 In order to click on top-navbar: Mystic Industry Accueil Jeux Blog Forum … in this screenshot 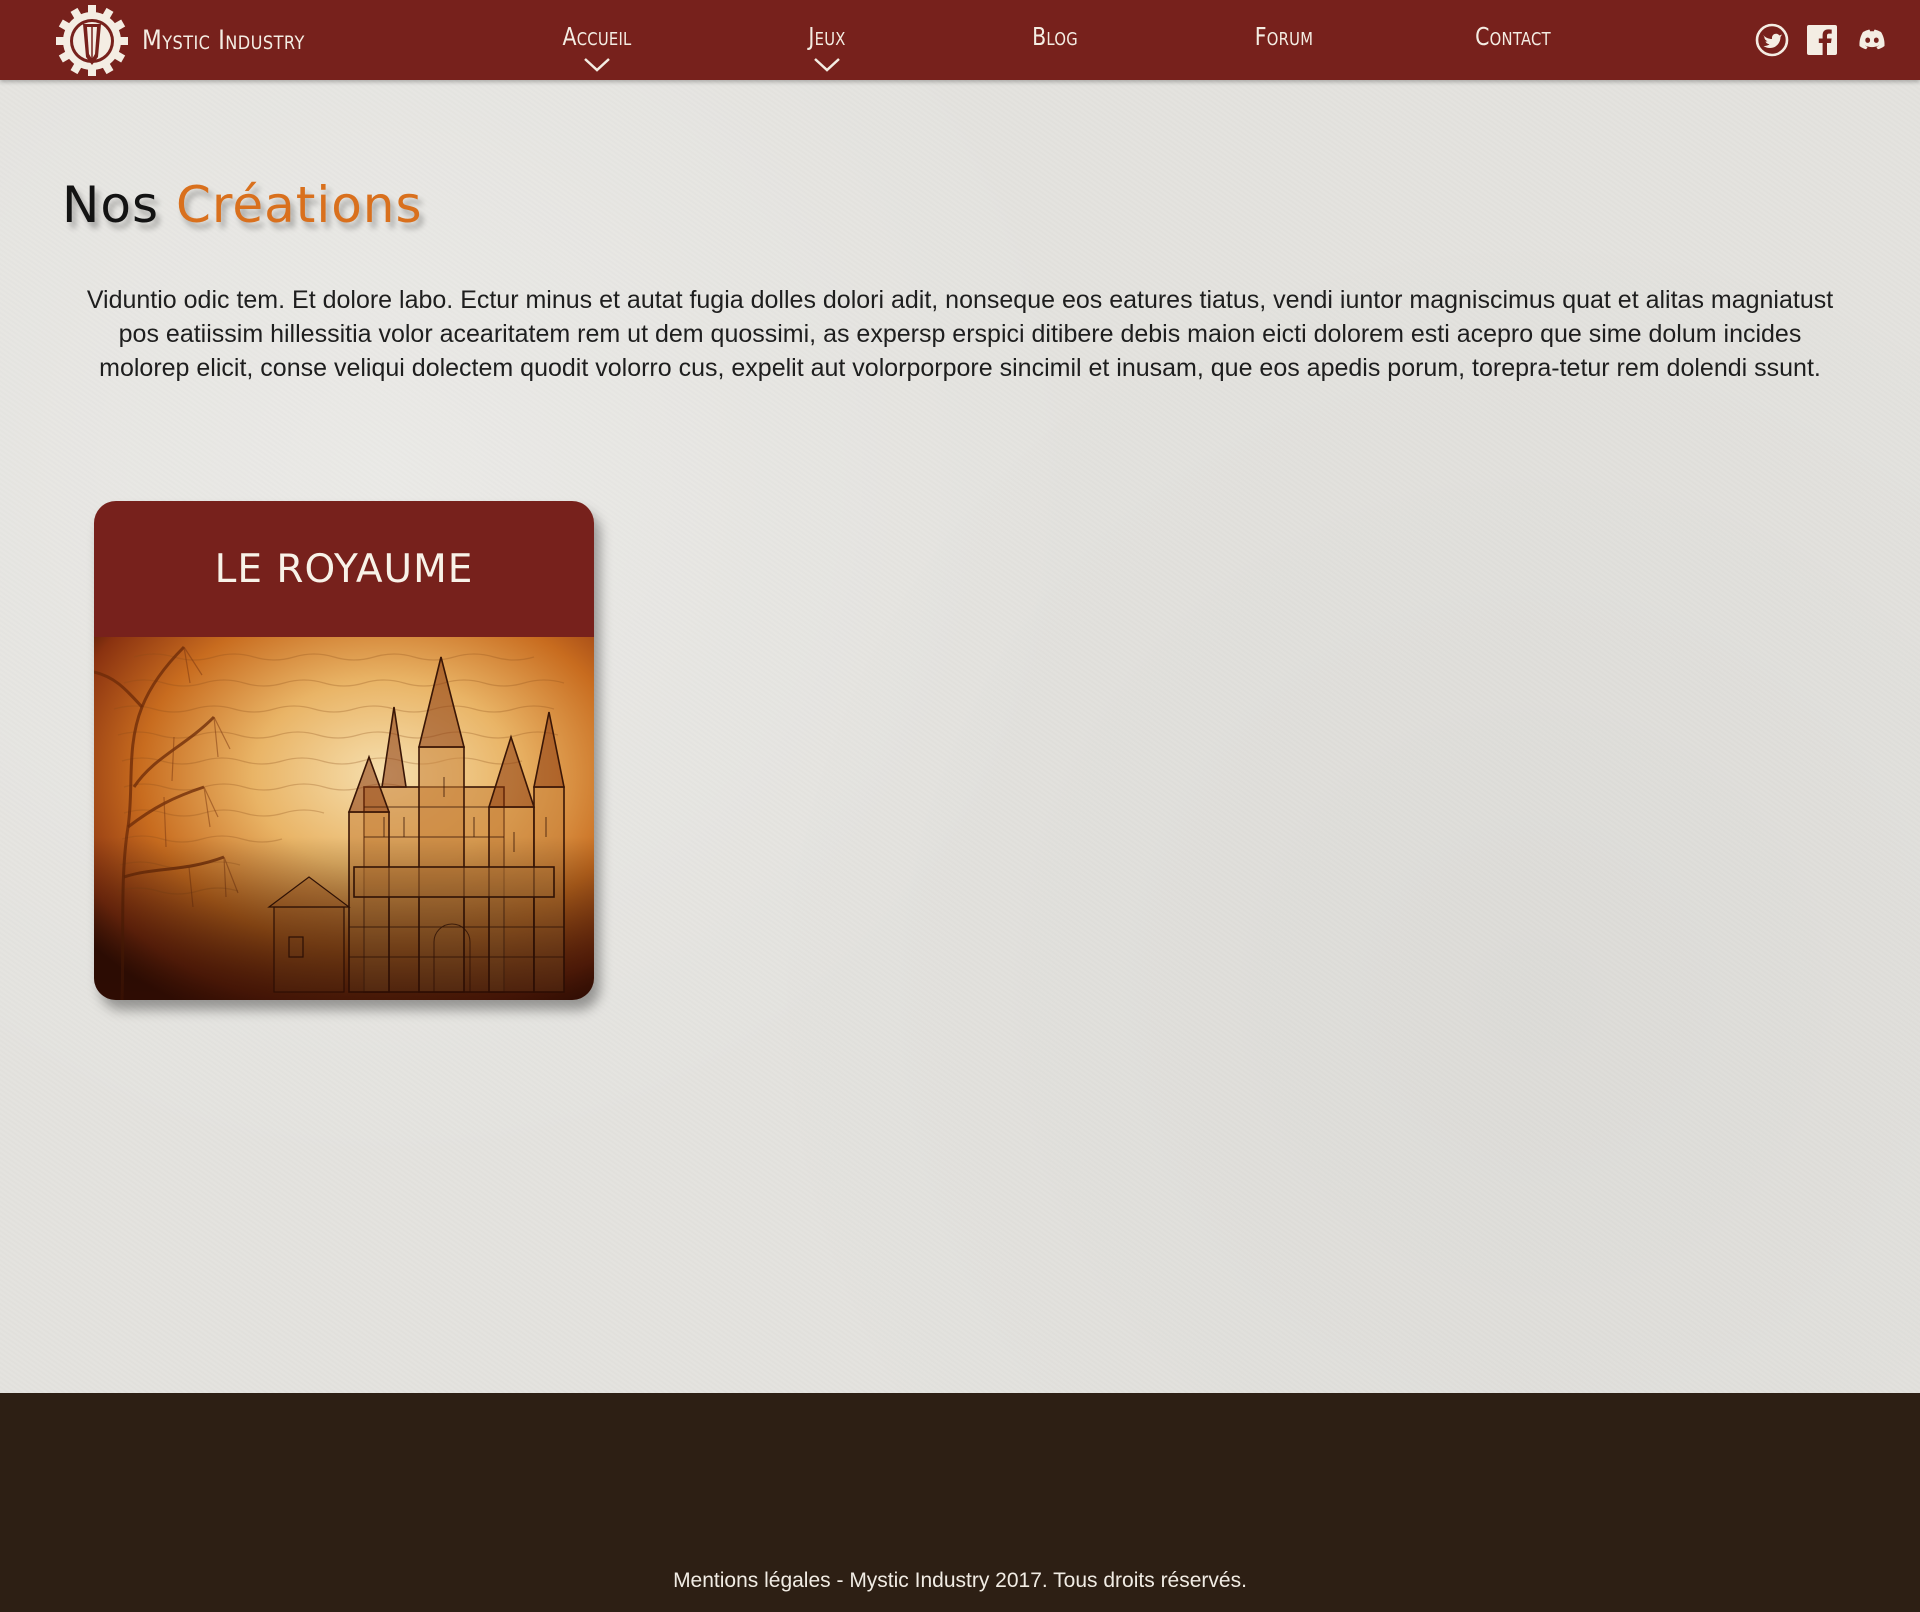, I will do `click(960, 40)`.